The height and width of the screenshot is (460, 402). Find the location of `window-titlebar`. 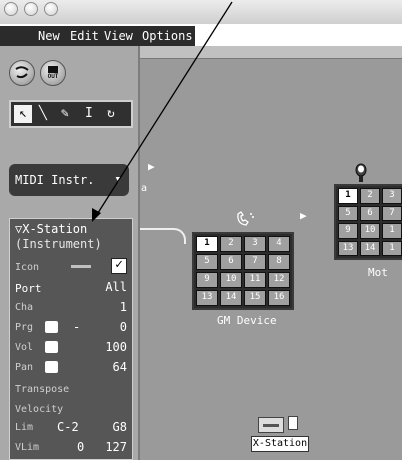

window-titlebar is located at coordinates (201, 12).